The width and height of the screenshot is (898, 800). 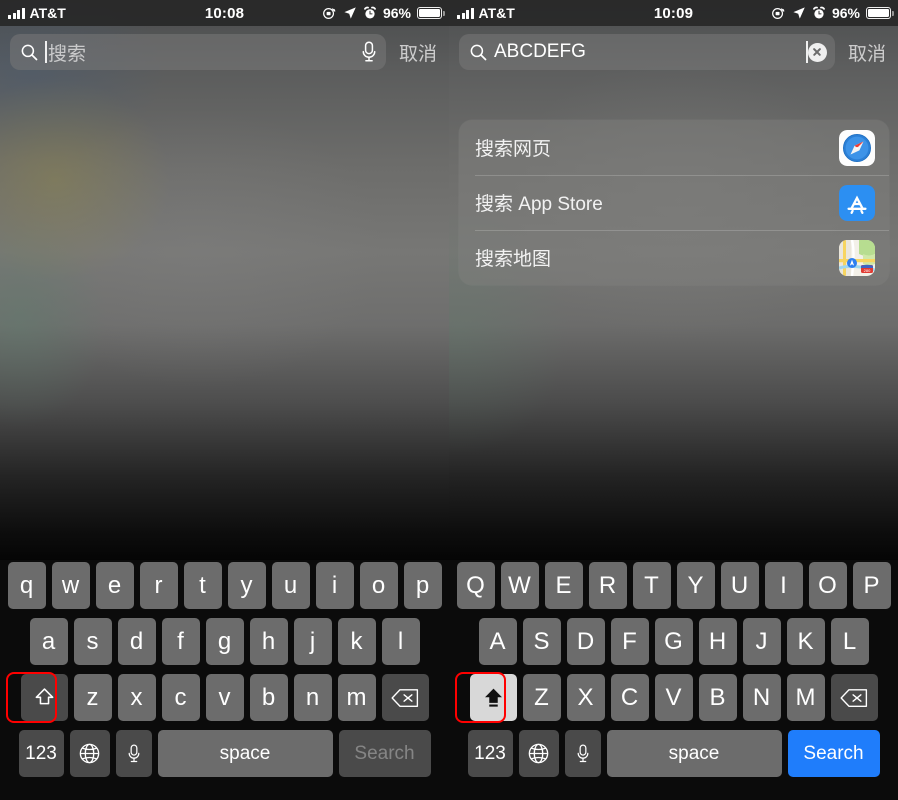 I want to click on key-v: v, so click(x=224, y=697).